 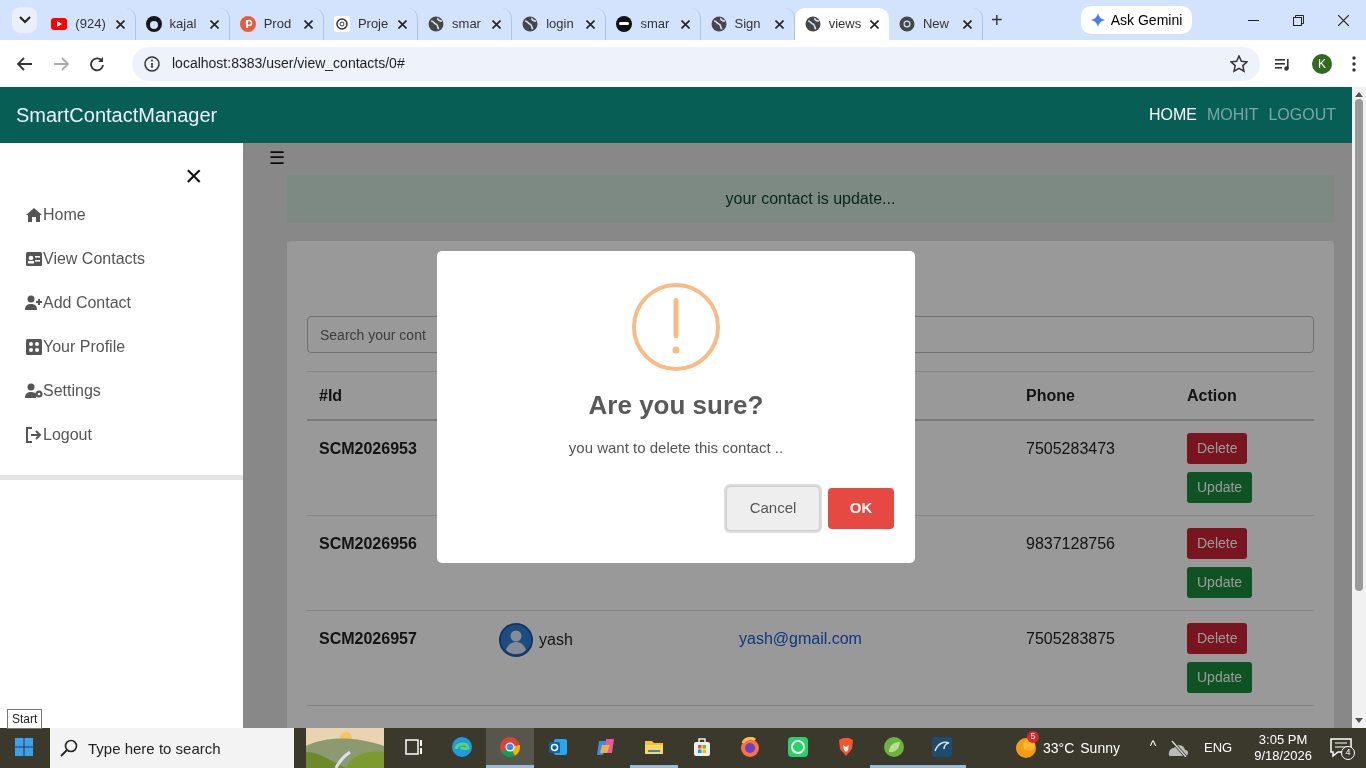 I want to click on sidebar-item: View Contacts, so click(x=121, y=259).